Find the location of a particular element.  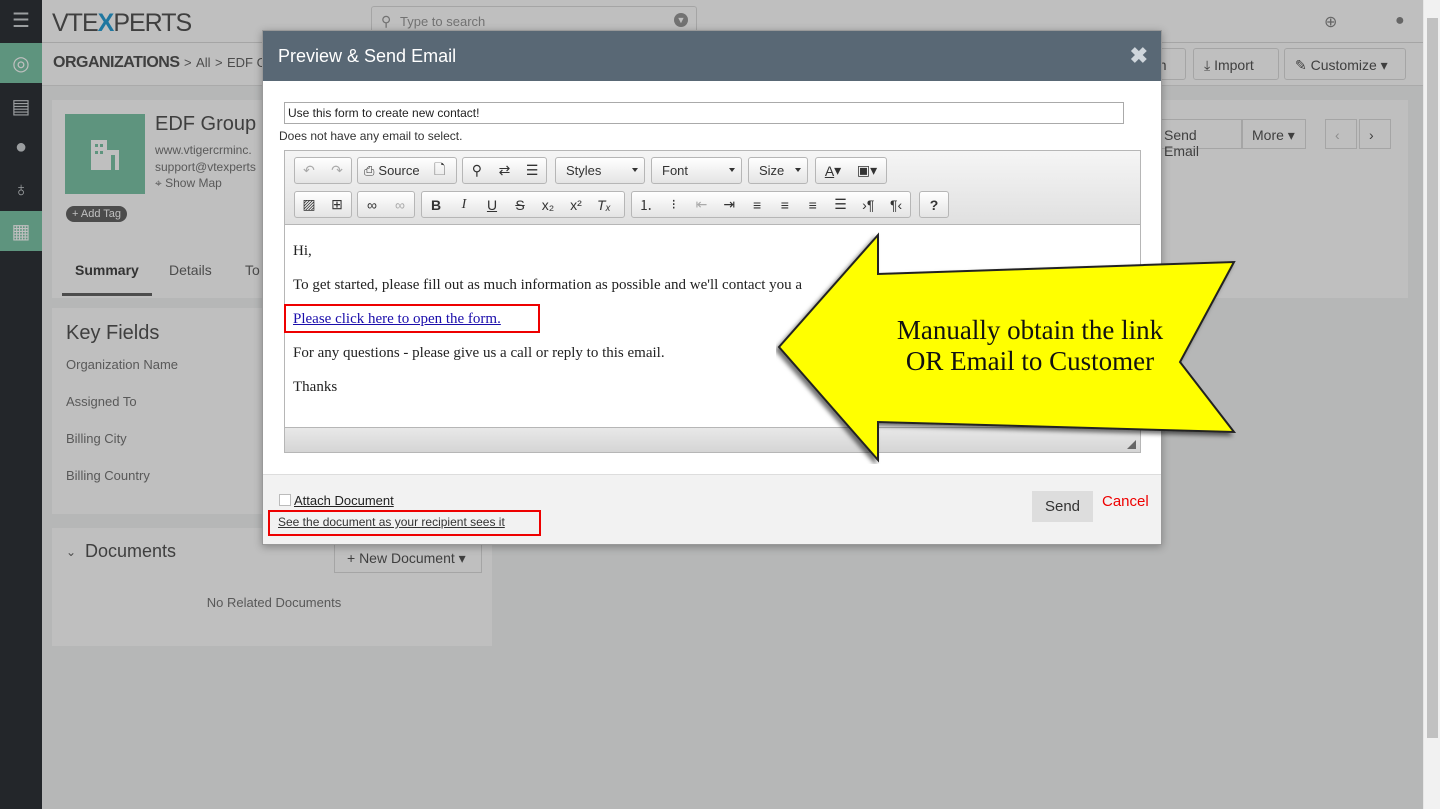

image-icon: ▨ is located at coordinates (309, 204).